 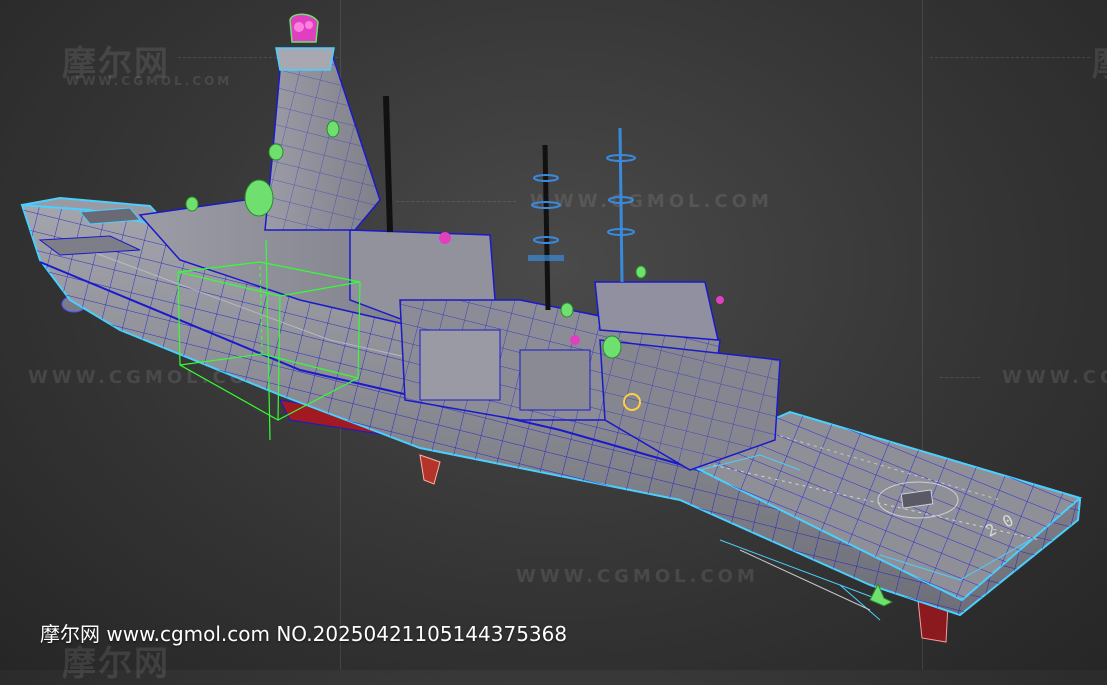 I want to click on bridge-tower, so click(x=322, y=122).